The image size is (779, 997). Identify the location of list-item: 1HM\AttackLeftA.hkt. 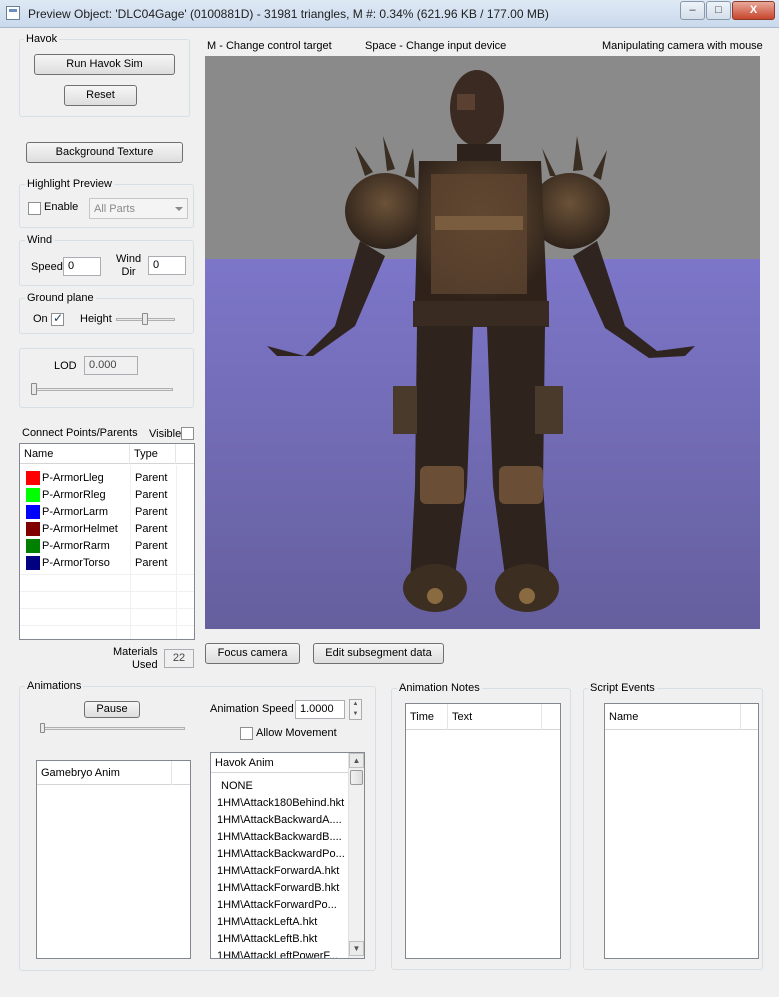
(282, 922).